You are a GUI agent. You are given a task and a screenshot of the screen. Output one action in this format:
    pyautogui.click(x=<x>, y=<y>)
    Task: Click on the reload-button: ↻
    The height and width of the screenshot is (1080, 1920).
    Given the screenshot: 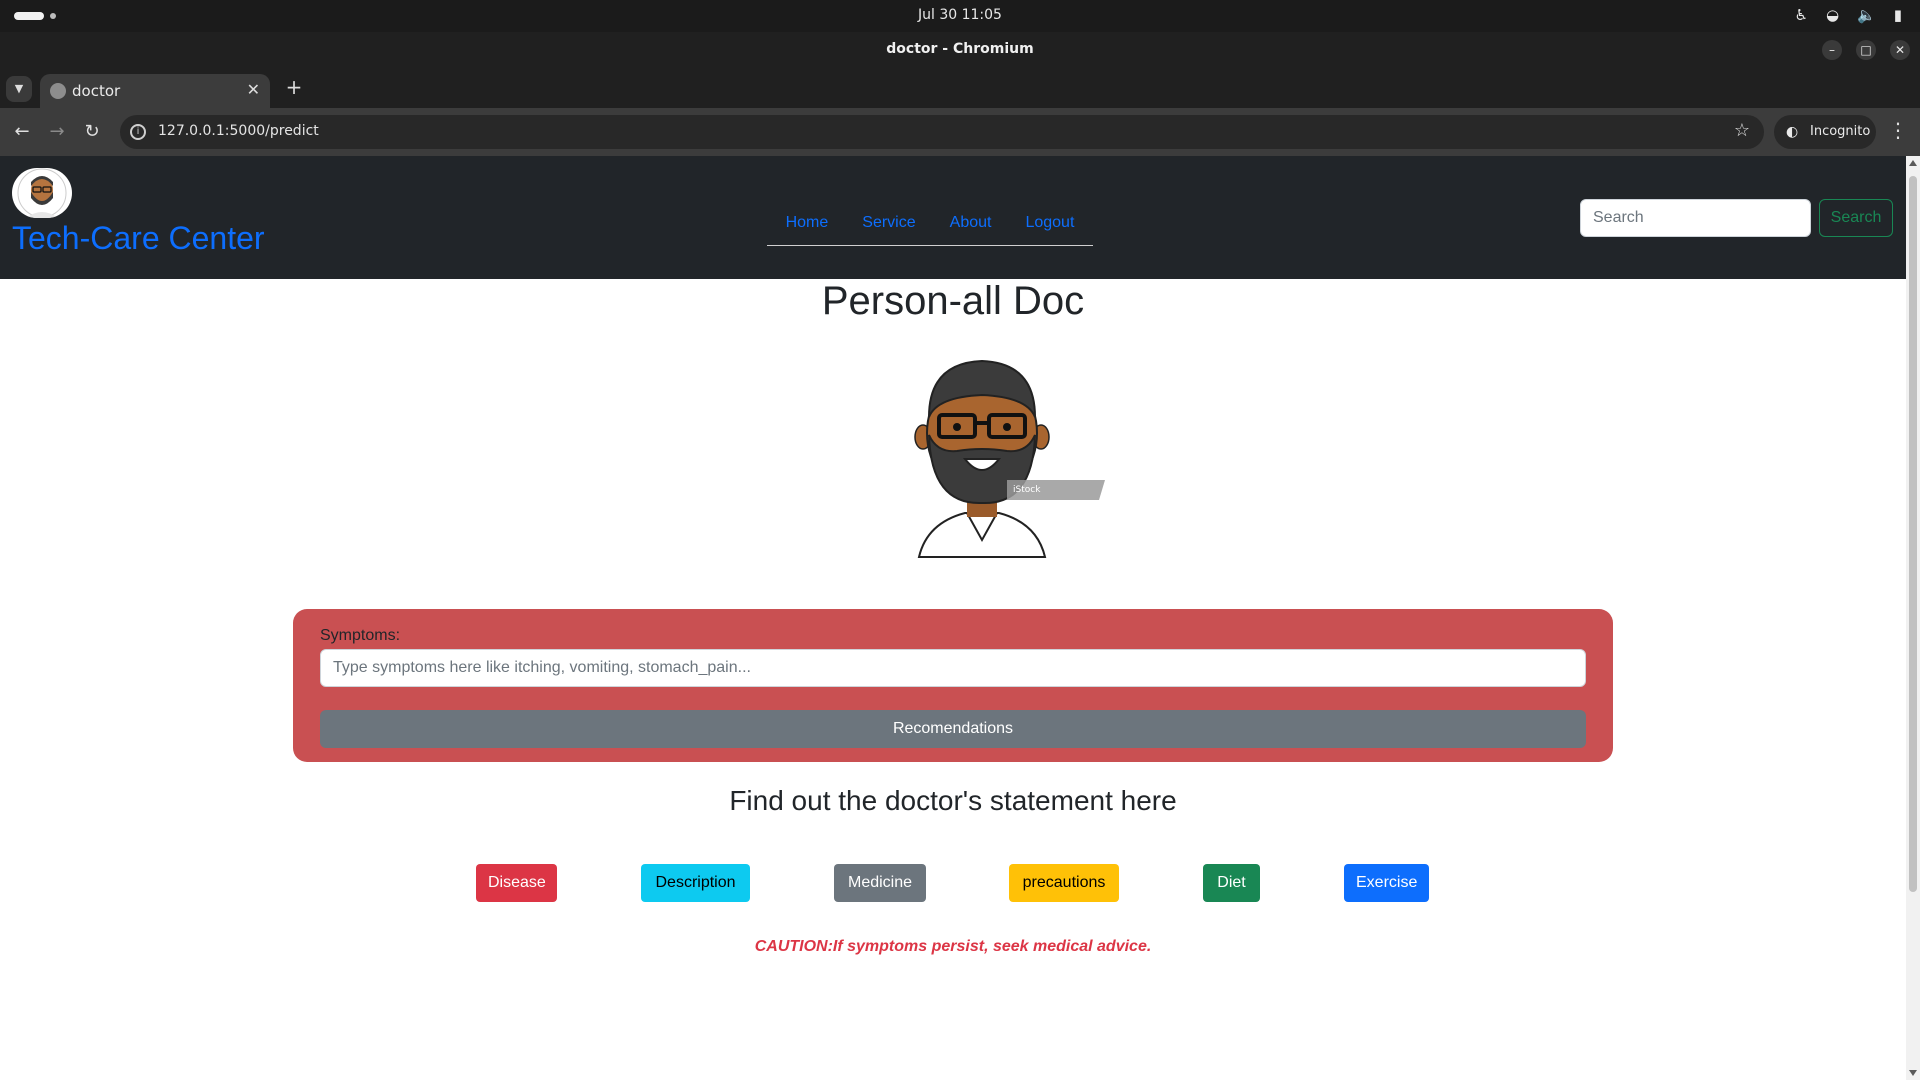 What is the action you would take?
    pyautogui.click(x=92, y=132)
    